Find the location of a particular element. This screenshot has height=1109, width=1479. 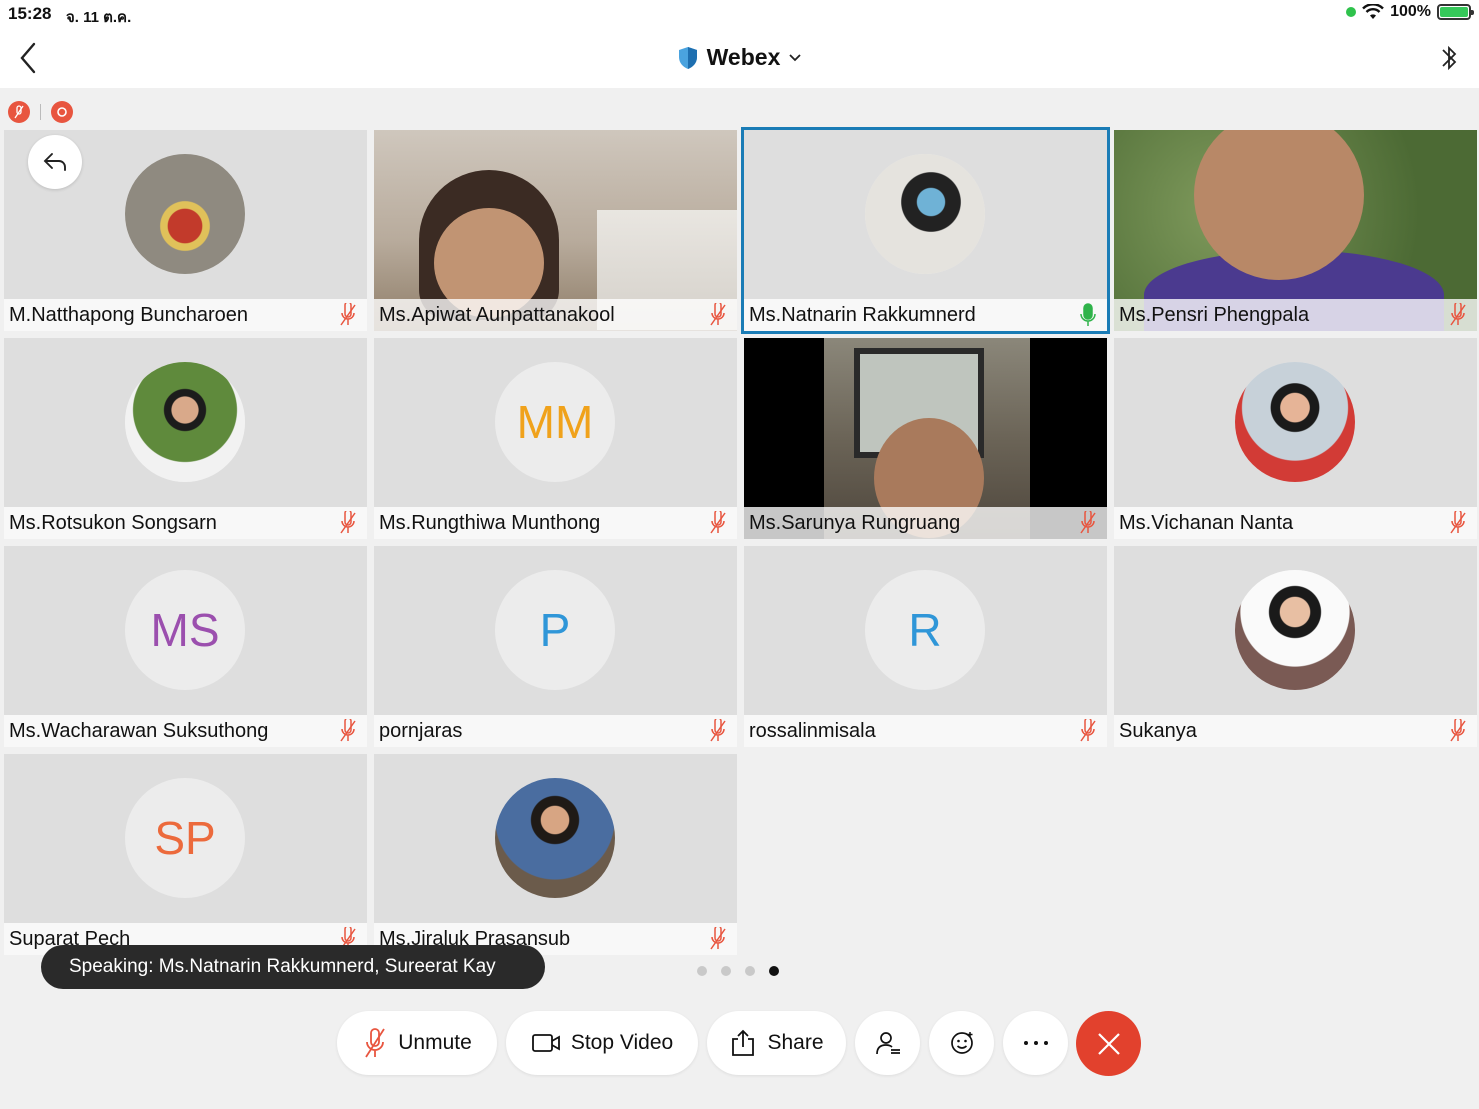

unmute-label: Unmute is located at coordinates (435, 1042).